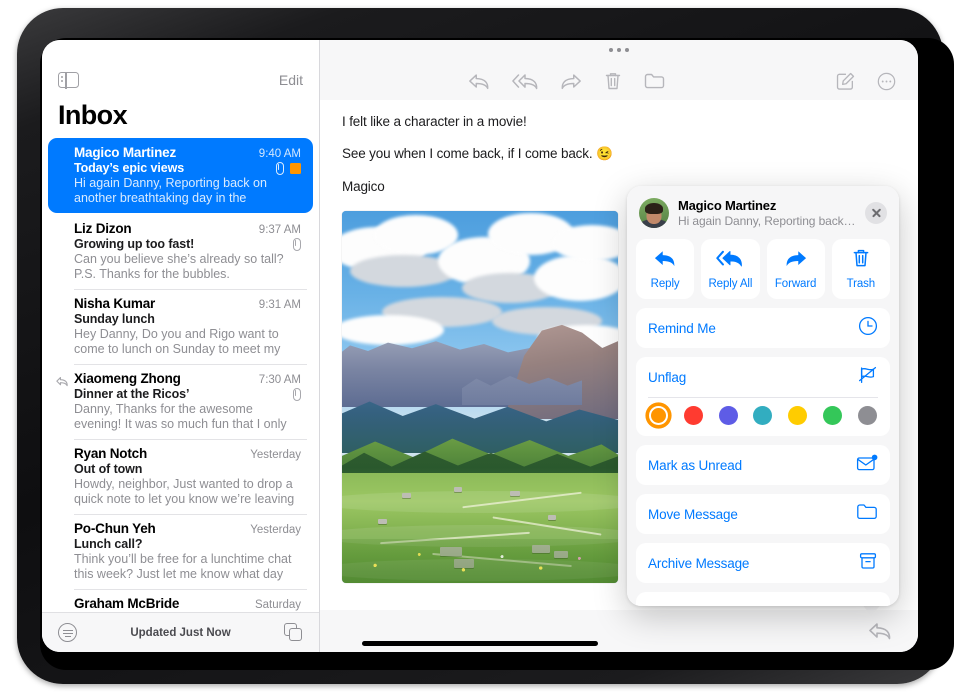 The width and height of the screenshot is (960, 692). I want to click on forward-label: Forward, so click(795, 283).